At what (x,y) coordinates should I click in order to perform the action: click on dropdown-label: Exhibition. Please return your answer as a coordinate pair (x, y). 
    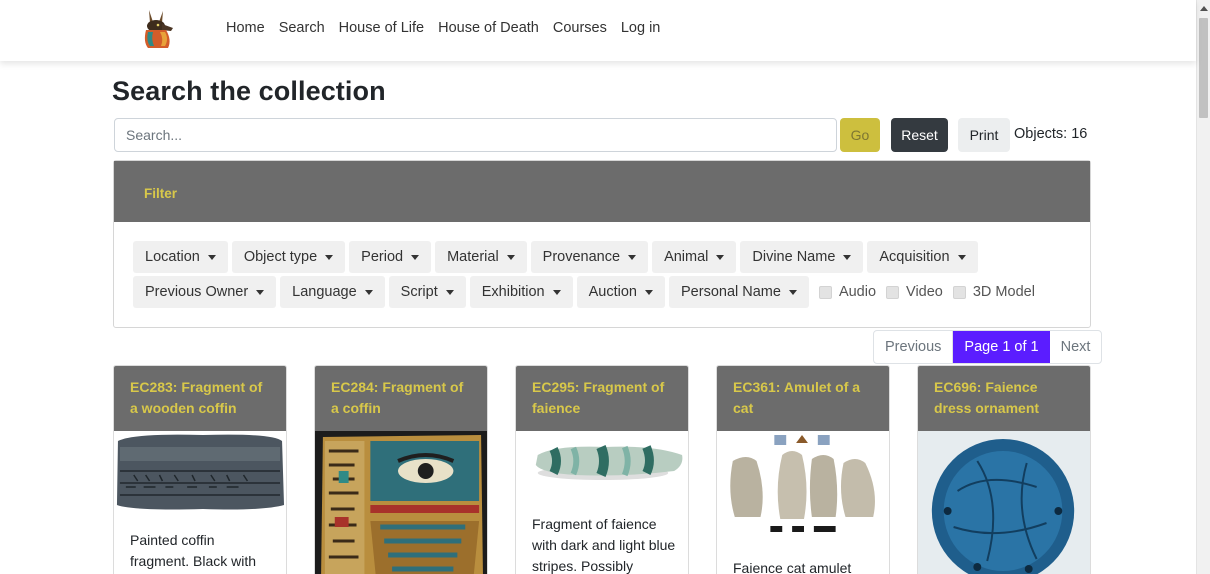
    Looking at the image, I should click on (513, 292).